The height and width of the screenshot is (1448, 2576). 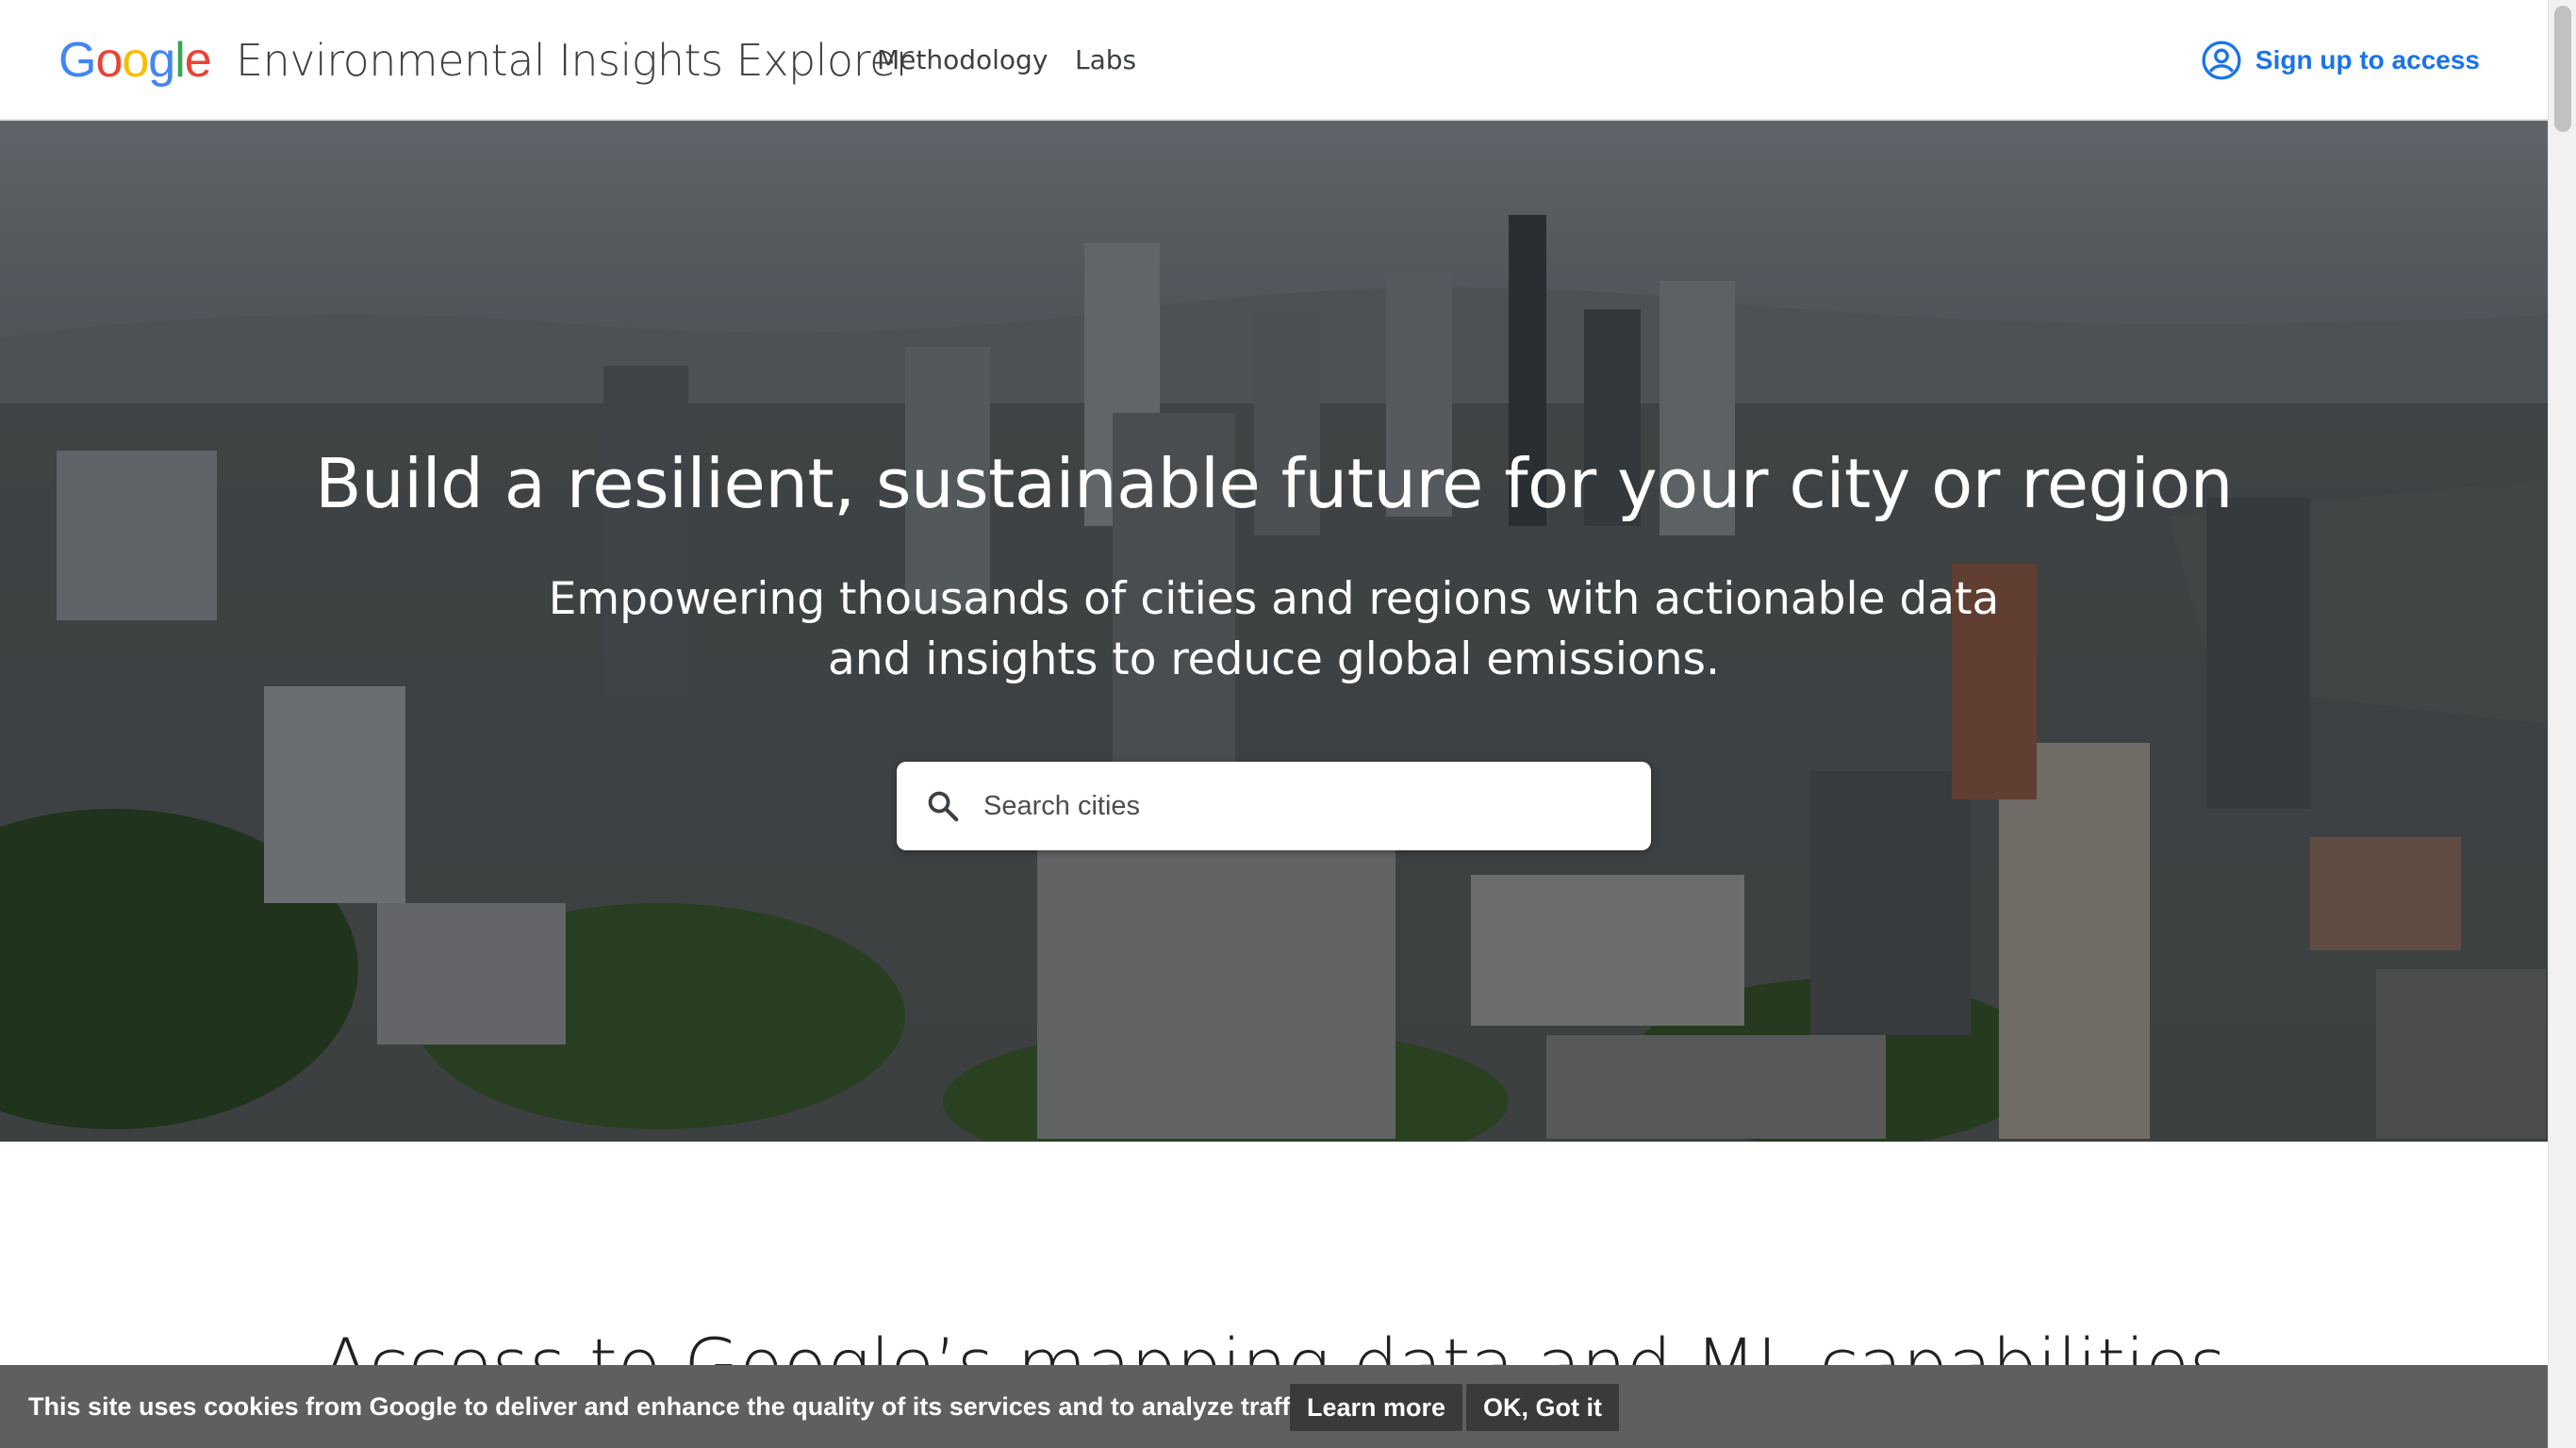 I want to click on logo-letter: g, so click(x=161, y=60).